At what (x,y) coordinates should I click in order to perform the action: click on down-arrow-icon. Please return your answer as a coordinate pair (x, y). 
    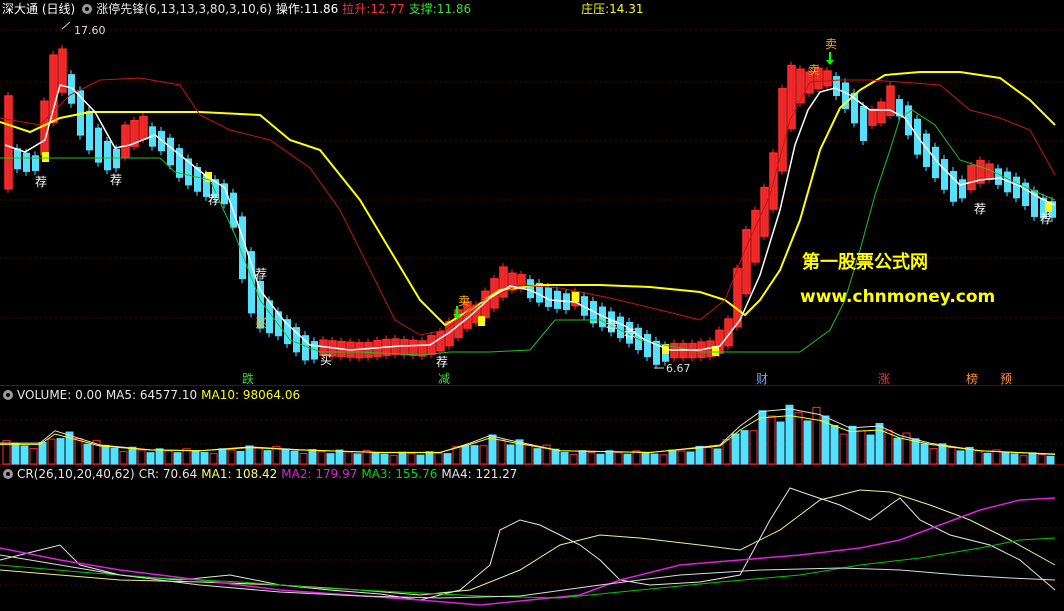
    Looking at the image, I should click on (830, 58).